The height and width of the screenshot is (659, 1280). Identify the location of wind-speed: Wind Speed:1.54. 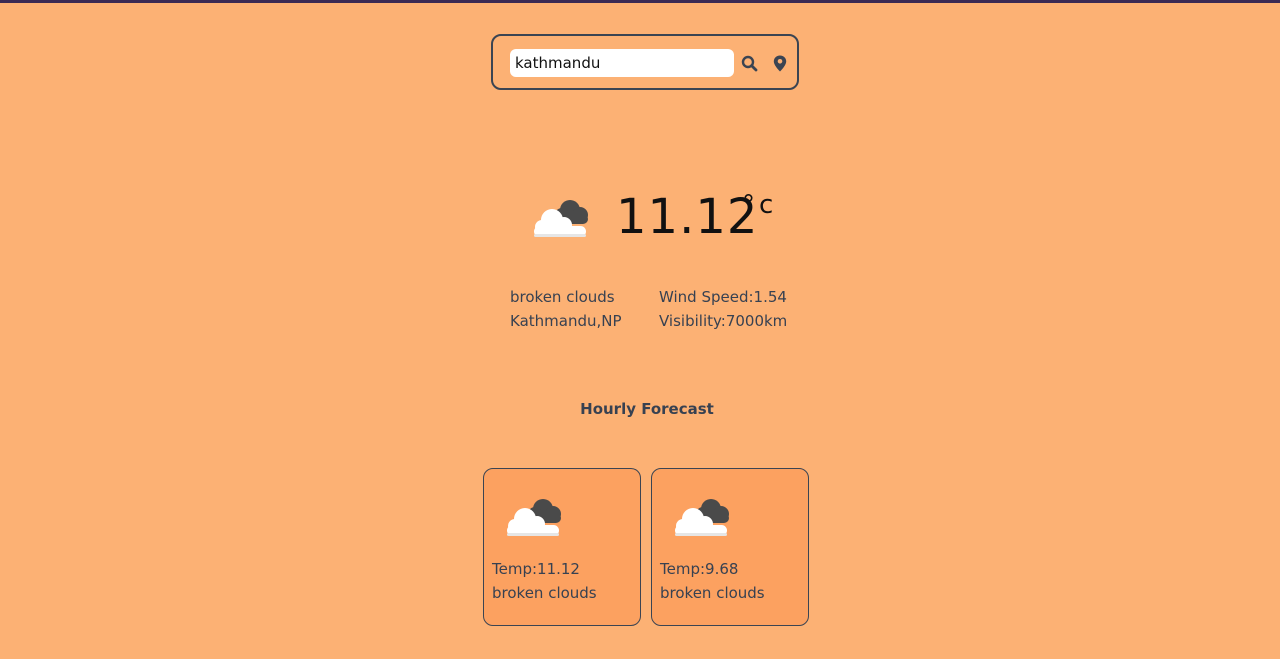
(723, 297).